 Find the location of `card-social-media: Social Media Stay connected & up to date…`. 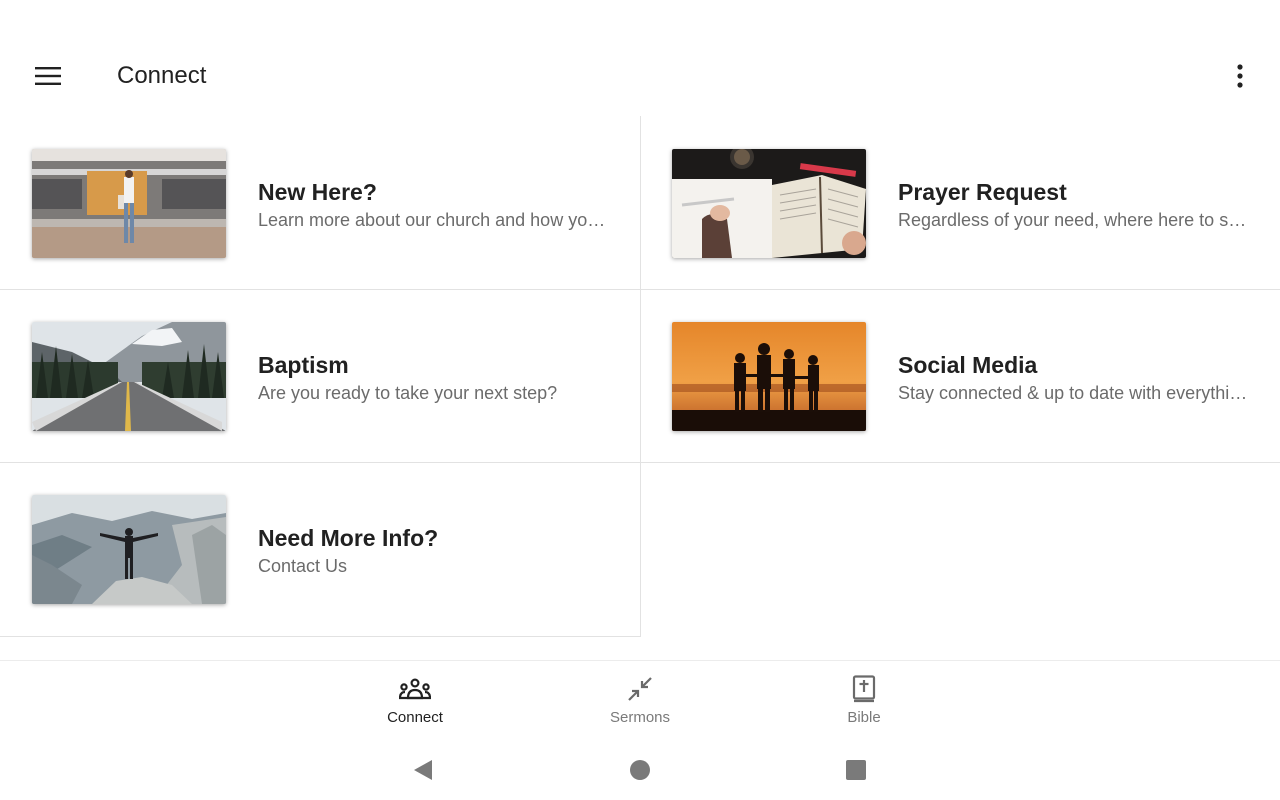

card-social-media: Social Media Stay connected & up to date… is located at coordinates (960, 375).